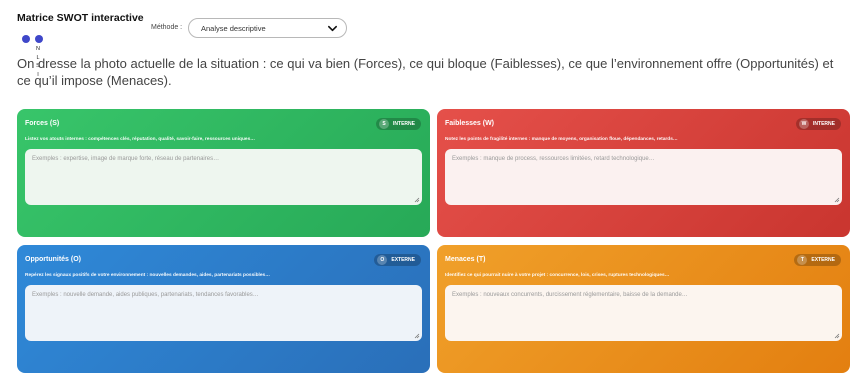  What do you see at coordinates (223, 177) in the screenshot?
I see `forces-input` at bounding box center [223, 177].